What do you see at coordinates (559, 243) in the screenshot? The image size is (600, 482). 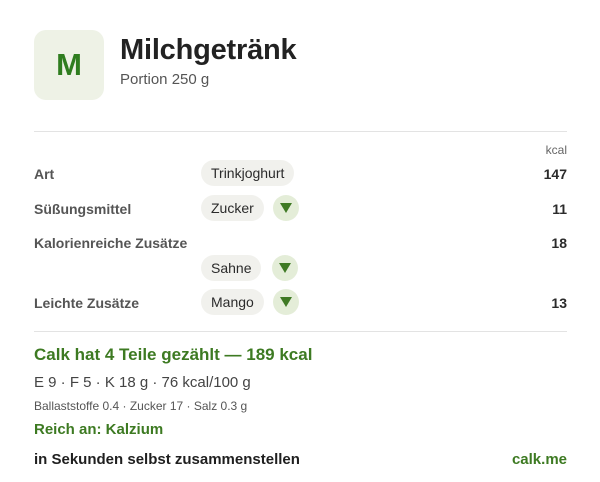 I see `kcal-kalorienreiche-zusaetze: 18` at bounding box center [559, 243].